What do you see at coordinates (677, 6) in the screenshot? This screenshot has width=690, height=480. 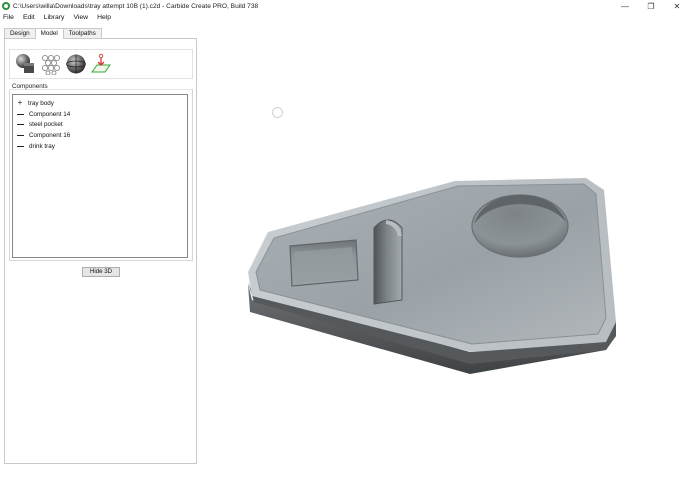 I see `close-button: ✕` at bounding box center [677, 6].